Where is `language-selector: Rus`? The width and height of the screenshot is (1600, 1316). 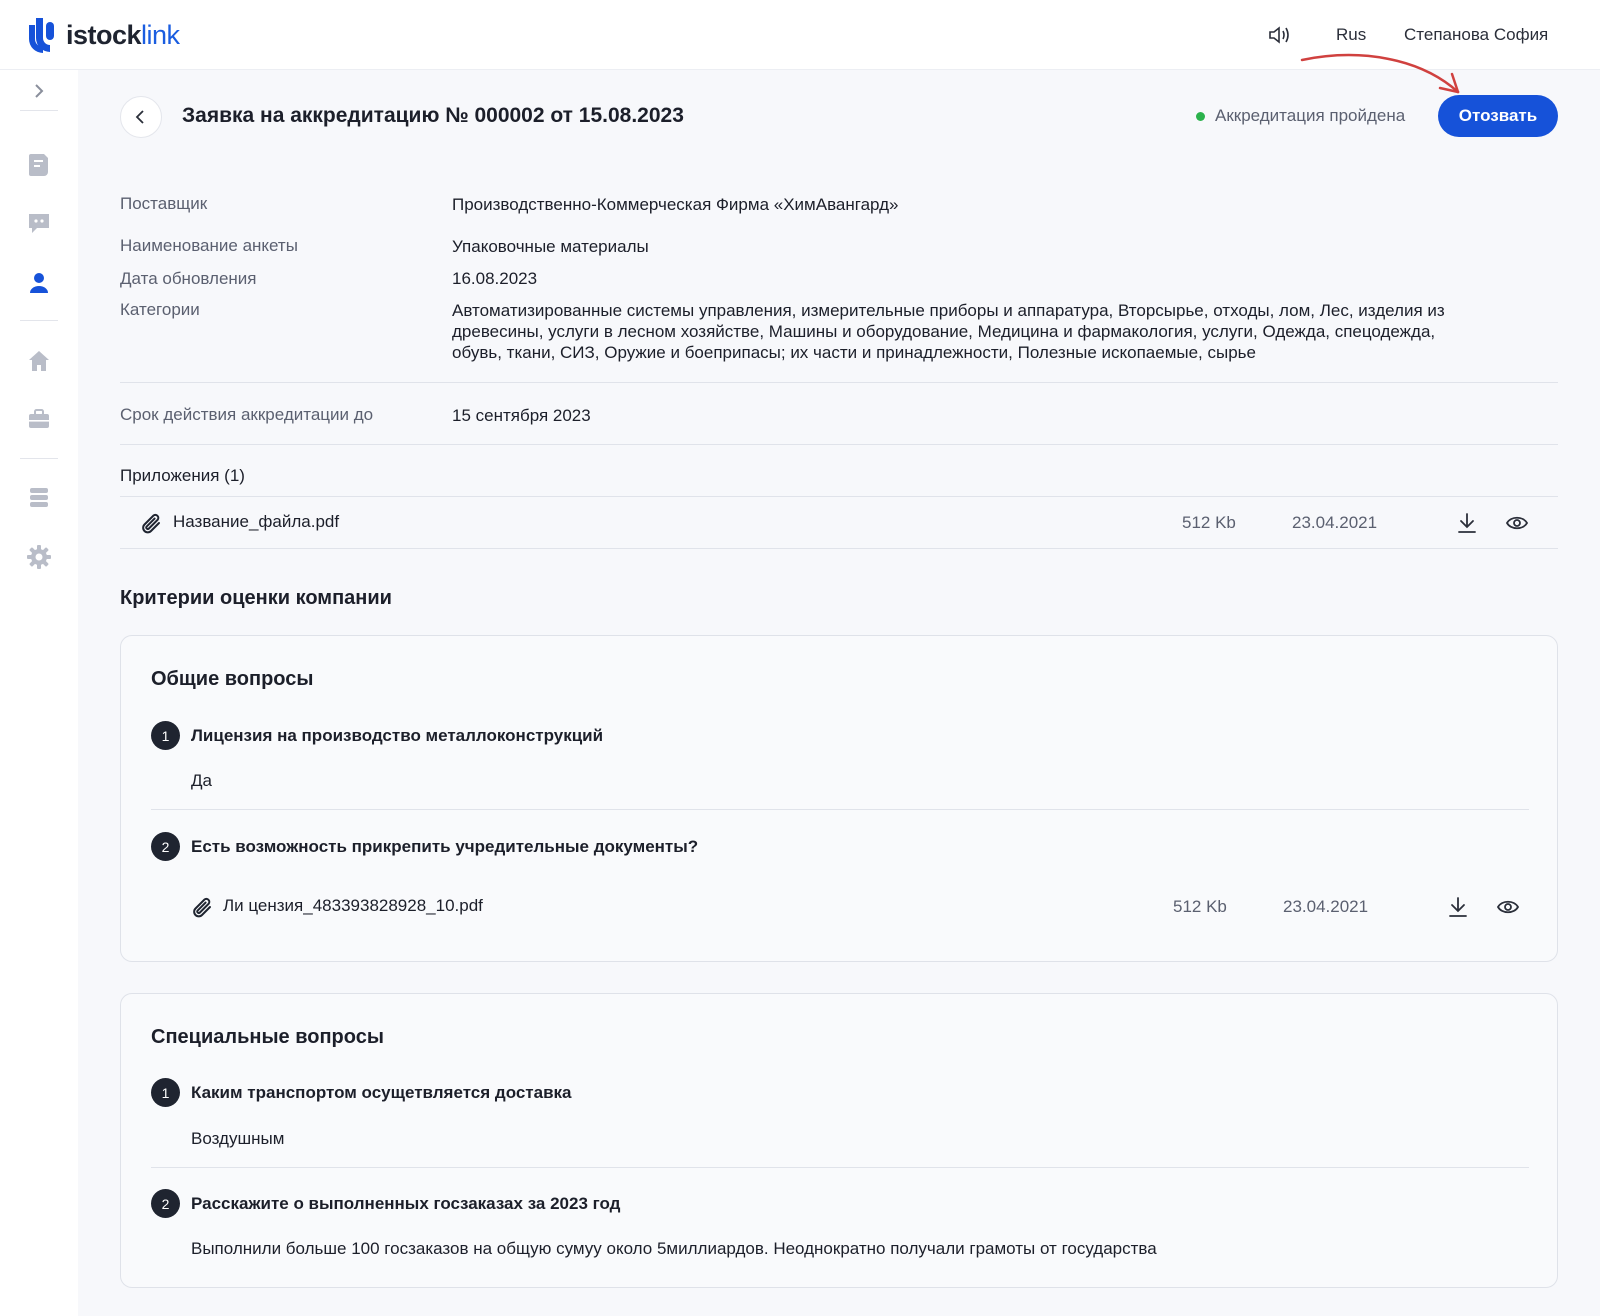
language-selector: Rus is located at coordinates (1351, 35).